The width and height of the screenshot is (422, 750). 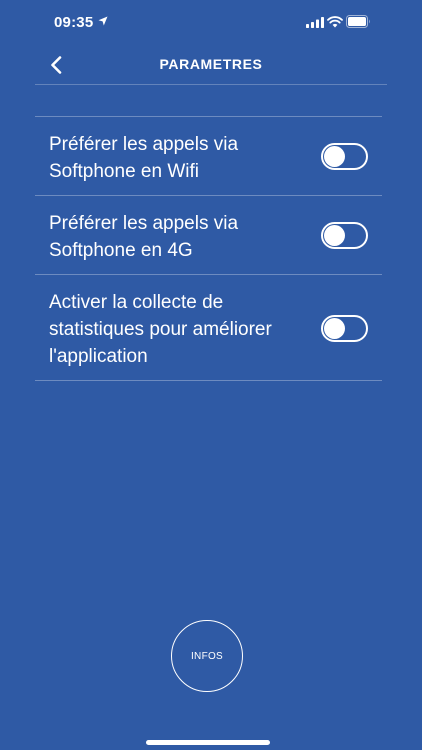 I want to click on statistics-toggle, so click(x=344, y=328).